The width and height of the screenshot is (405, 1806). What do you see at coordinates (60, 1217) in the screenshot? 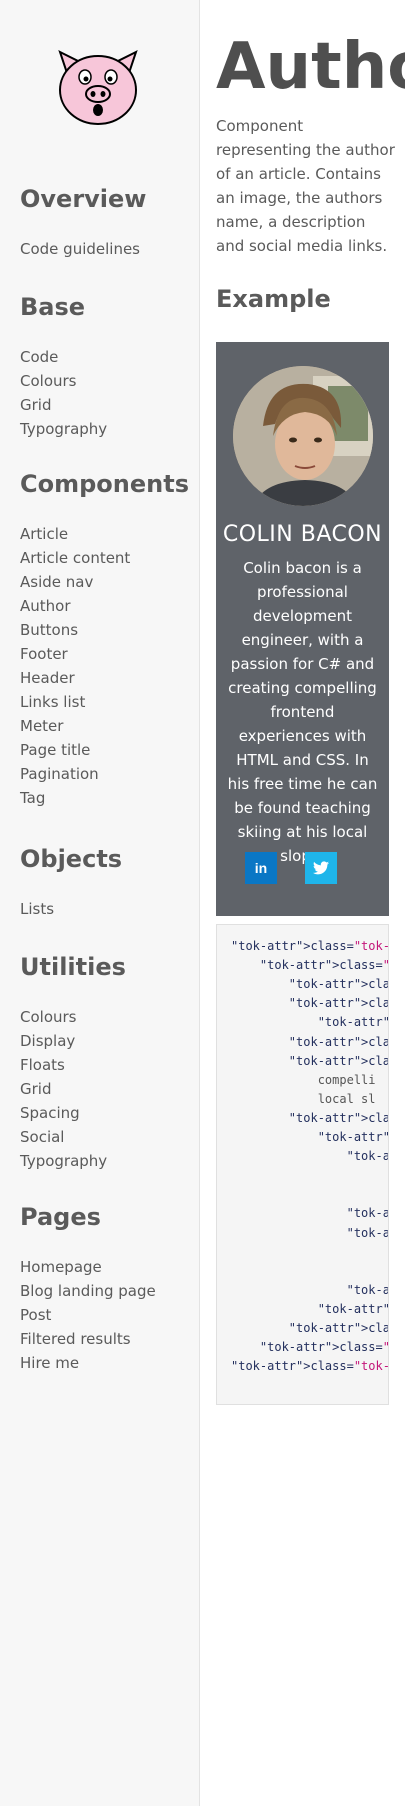
I see `nav-heading: Pages` at bounding box center [60, 1217].